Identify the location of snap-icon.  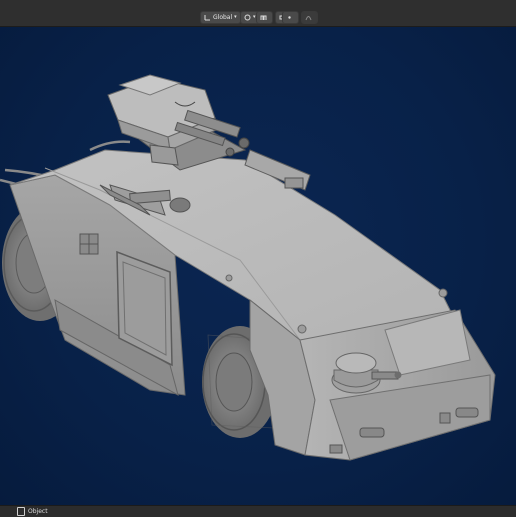
(263, 17).